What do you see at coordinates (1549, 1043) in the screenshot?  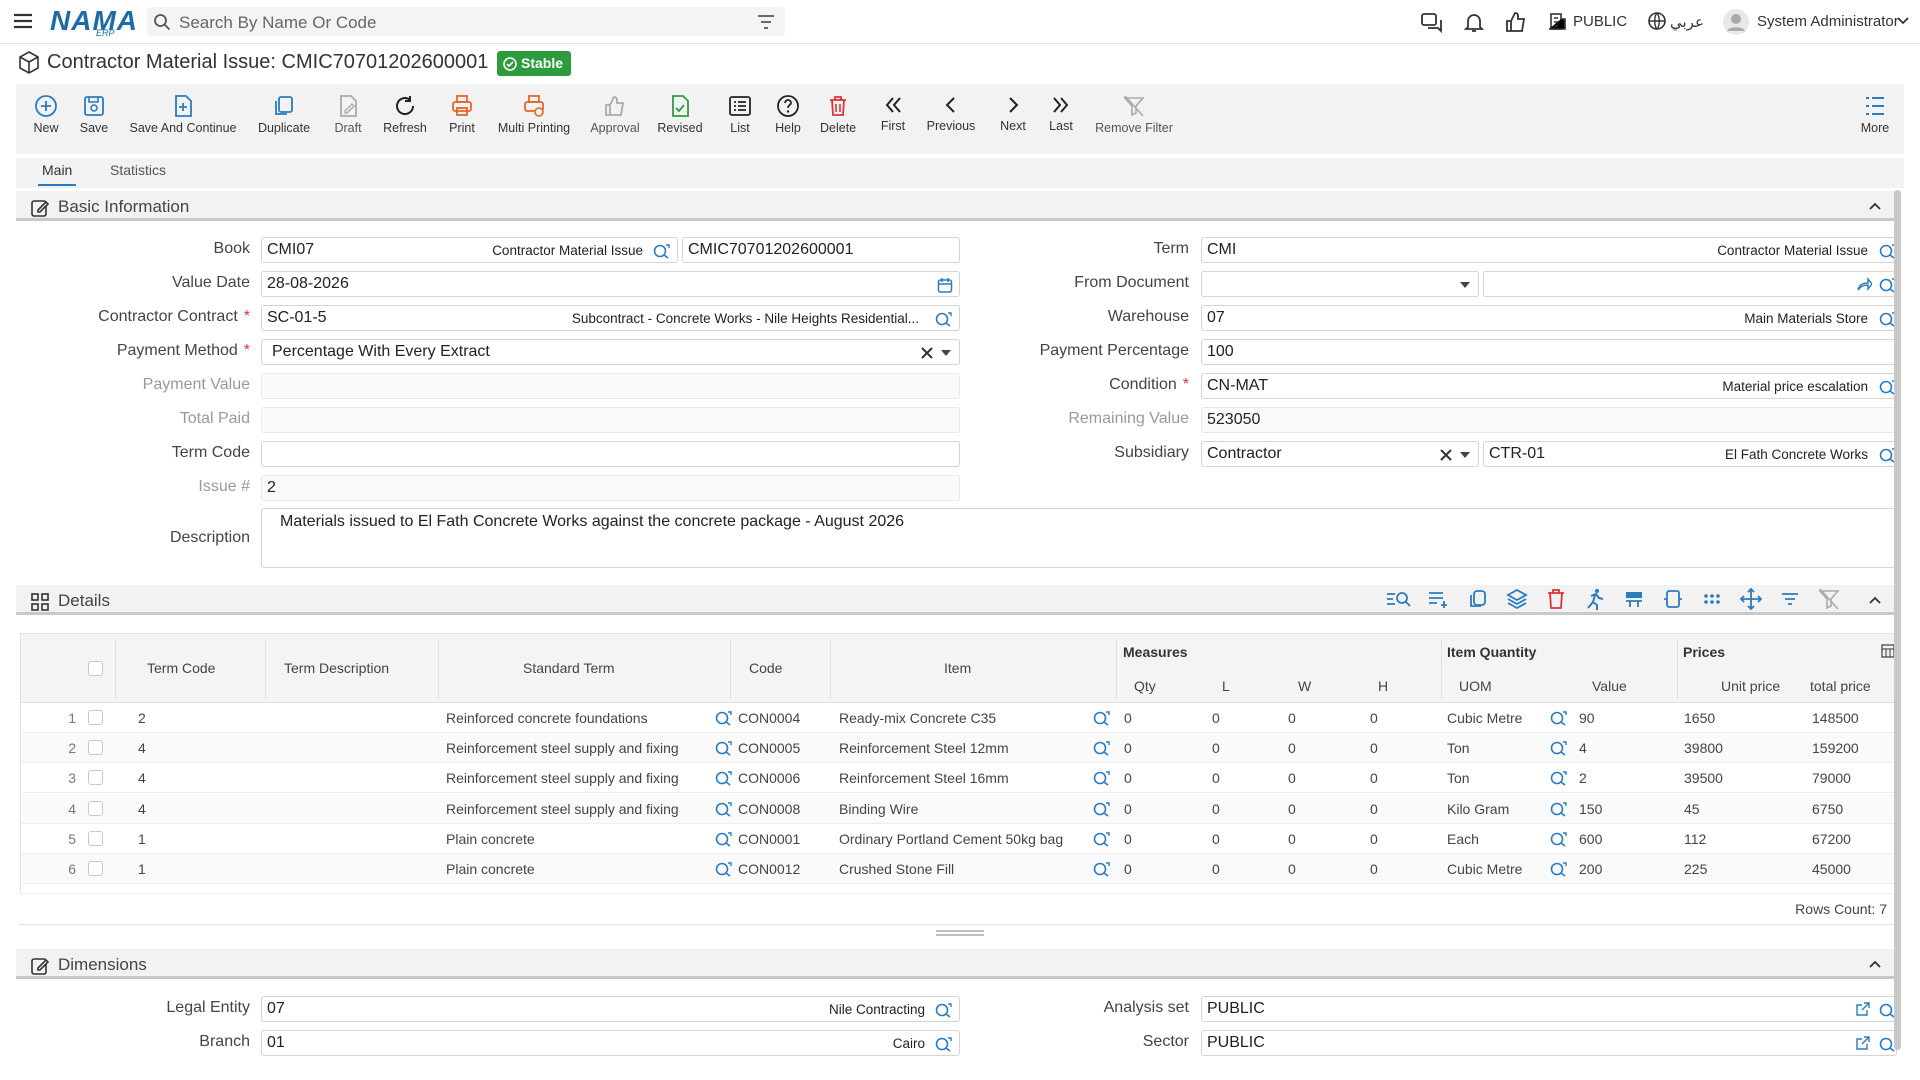 I see `sector-field: PUBLIC` at bounding box center [1549, 1043].